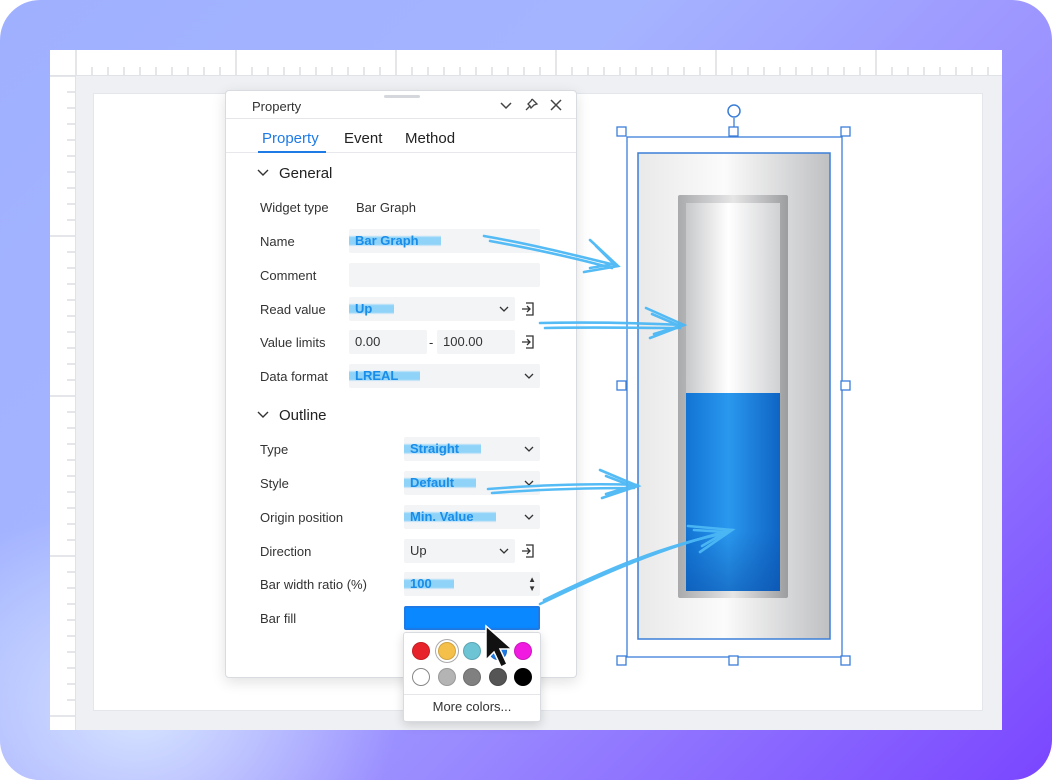 This screenshot has height=780, width=1052. I want to click on direction-select: Up, so click(459, 551).